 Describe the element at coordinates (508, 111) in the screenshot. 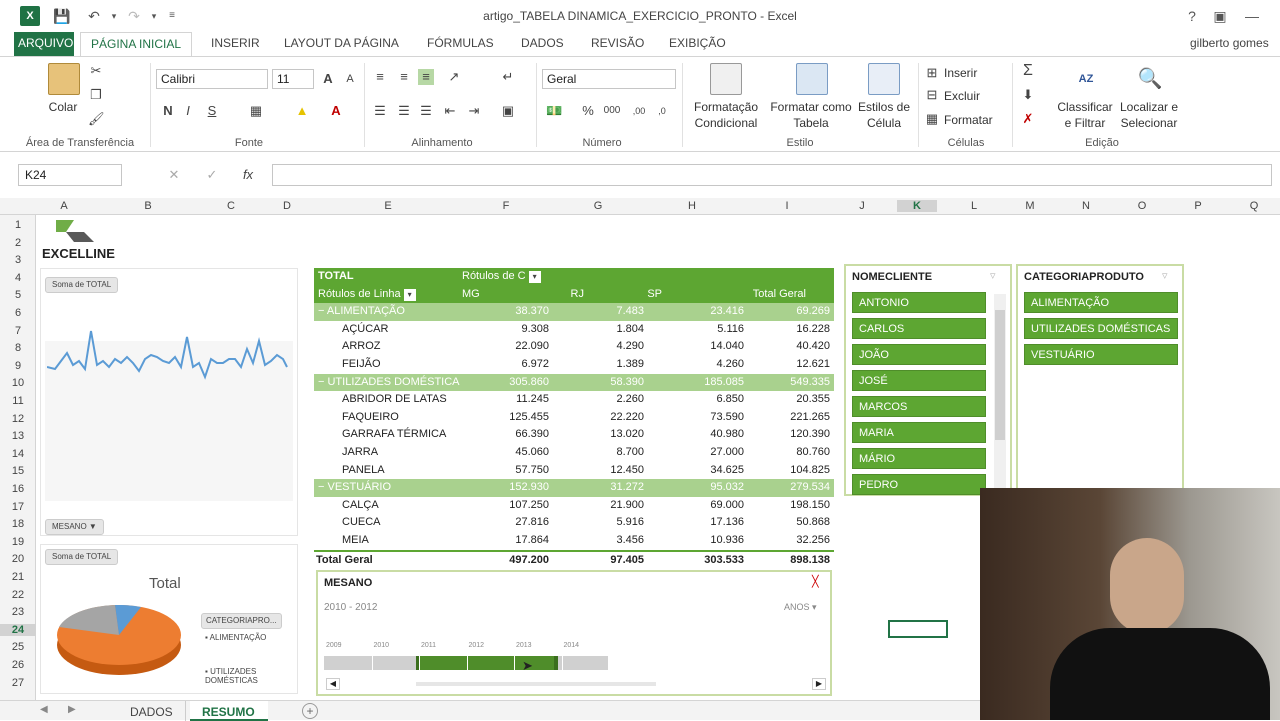

I see `merge-center-icon: ▣` at that location.